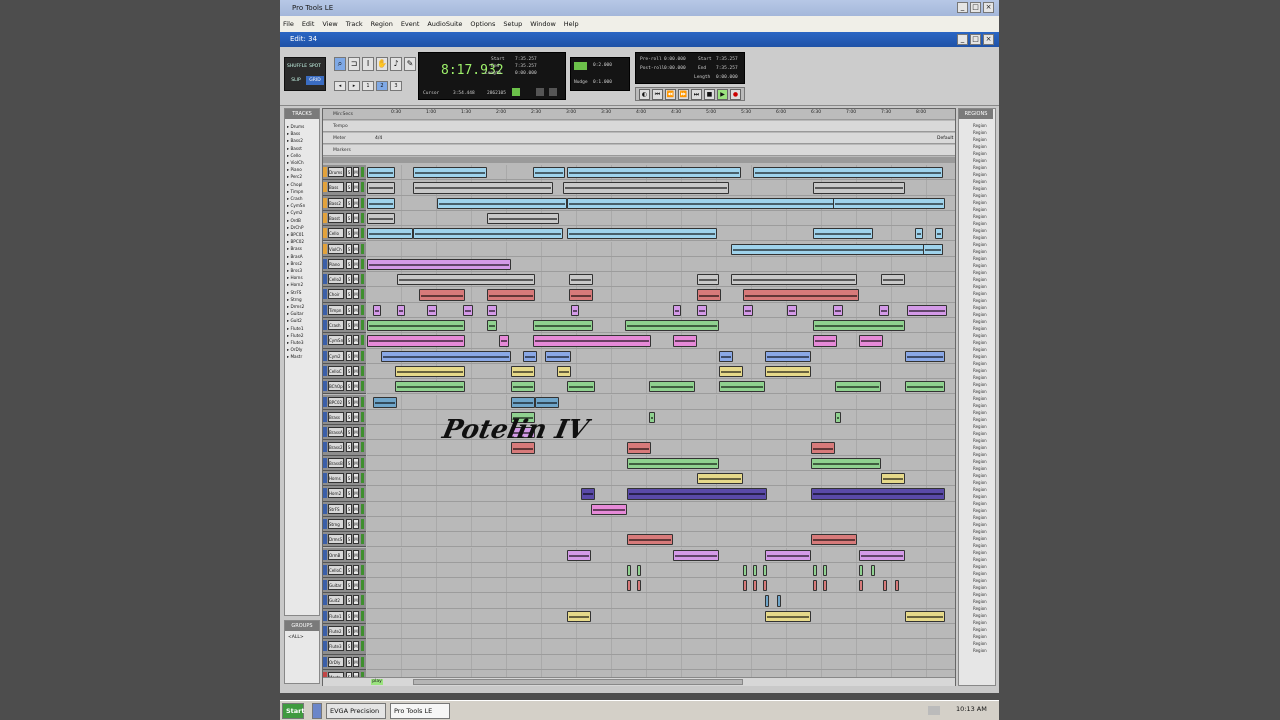 The height and width of the screenshot is (720, 1280). I want to click on track-name: Drums, so click(336, 172).